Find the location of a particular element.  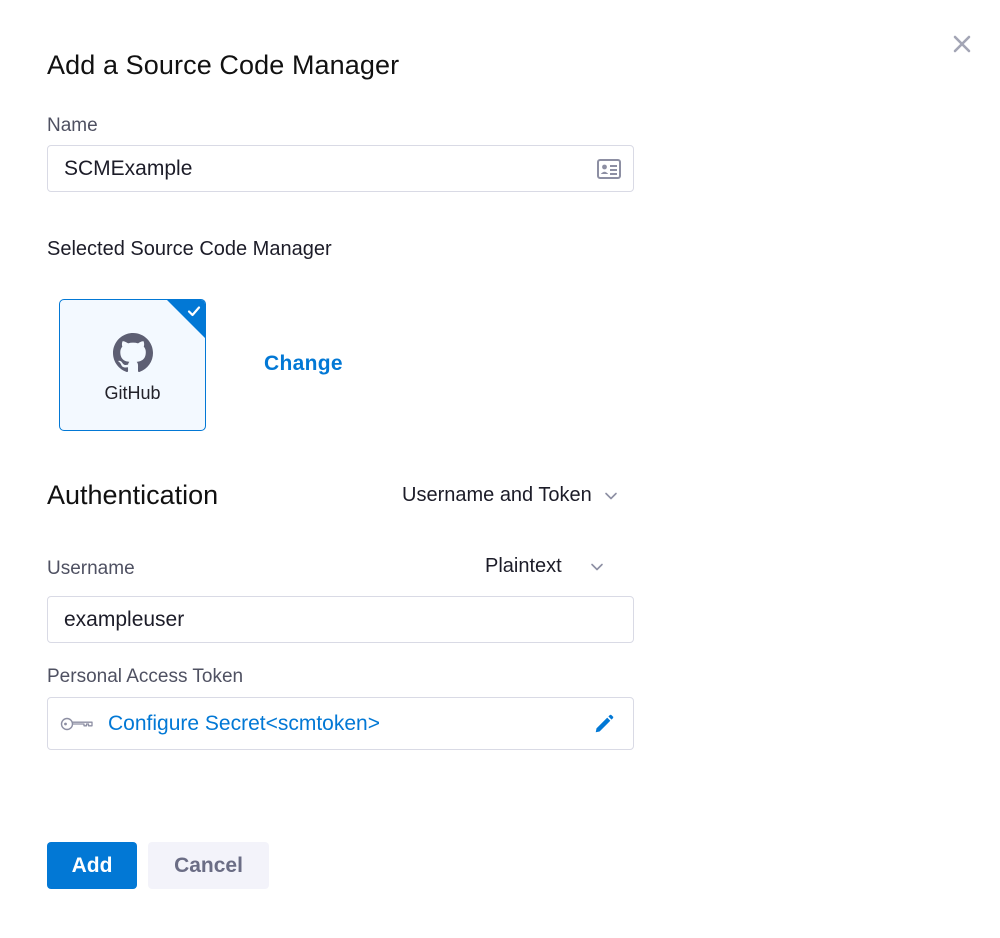

add-button: Add is located at coordinates (92, 865).